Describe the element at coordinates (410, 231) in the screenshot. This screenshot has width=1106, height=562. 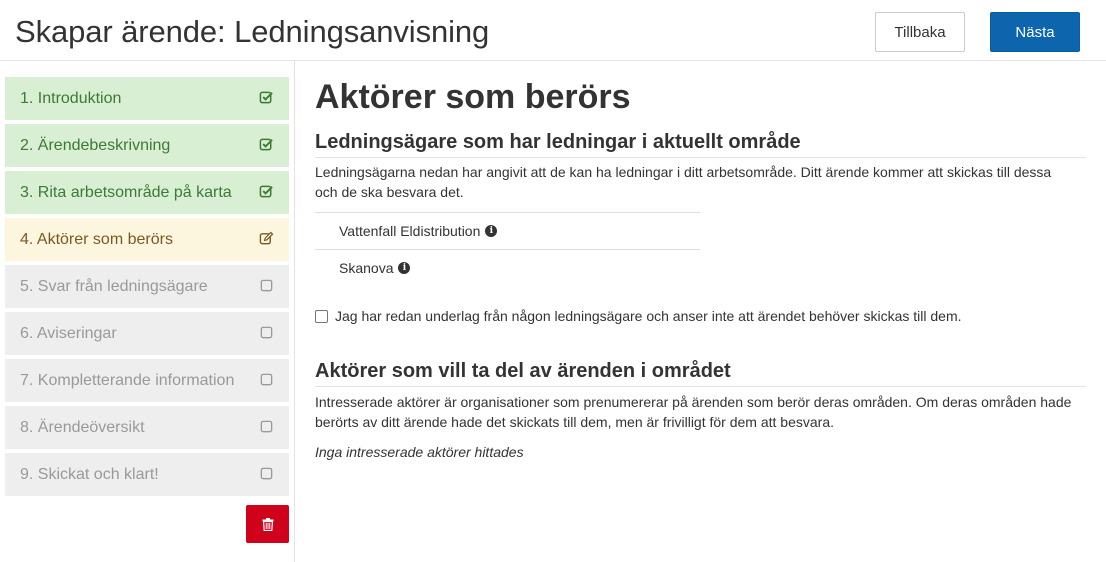
I see `owner-name: Vattenfall Eldistribution` at that location.